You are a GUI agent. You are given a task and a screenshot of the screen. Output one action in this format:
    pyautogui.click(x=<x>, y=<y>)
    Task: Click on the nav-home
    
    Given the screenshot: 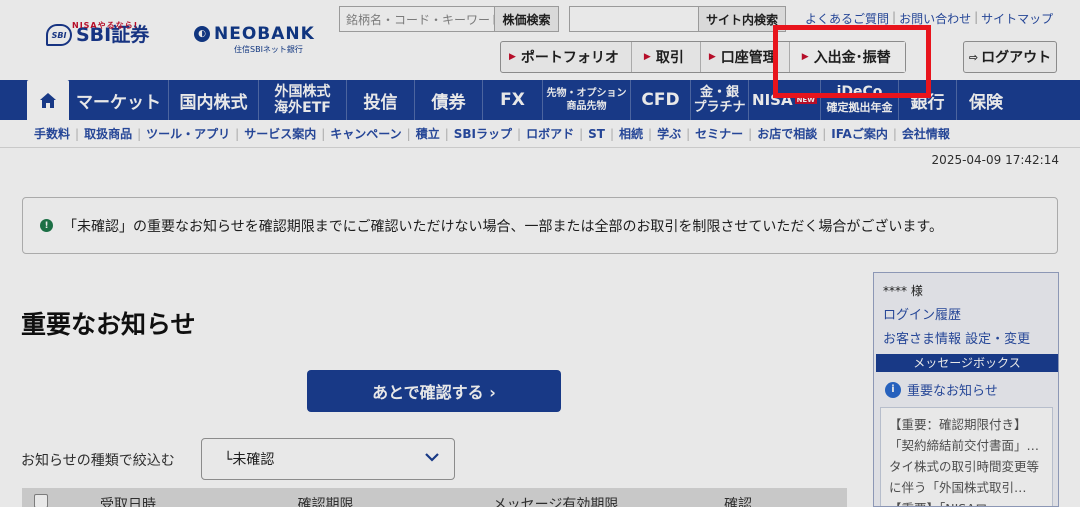 What is the action you would take?
    pyautogui.click(x=48, y=100)
    